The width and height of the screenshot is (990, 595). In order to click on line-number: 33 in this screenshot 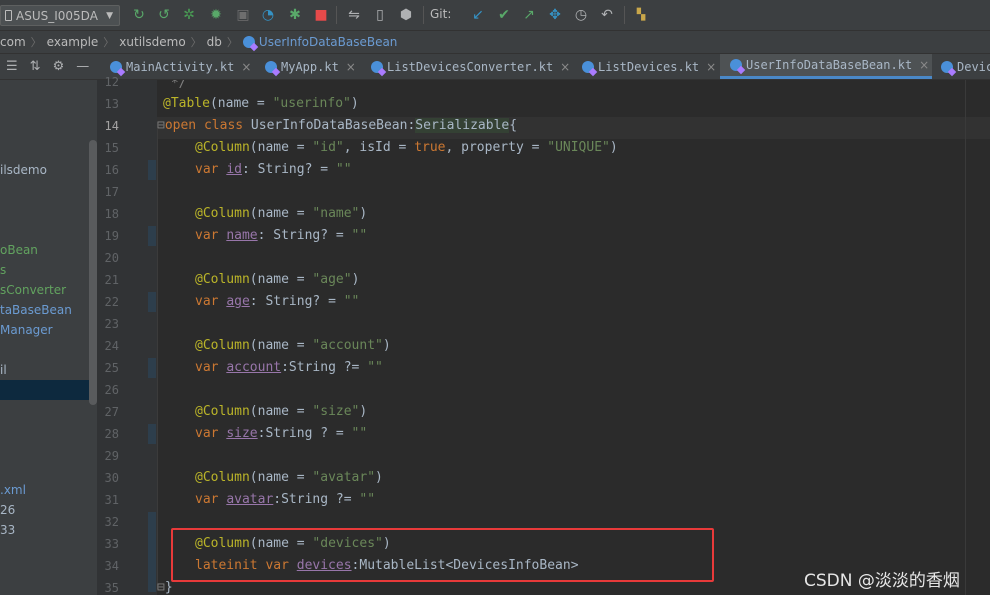, I will do `click(111, 544)`.